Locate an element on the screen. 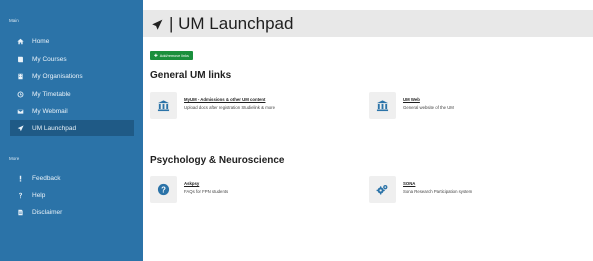  sidebar-item-label: UM Launchpad is located at coordinates (54, 128).